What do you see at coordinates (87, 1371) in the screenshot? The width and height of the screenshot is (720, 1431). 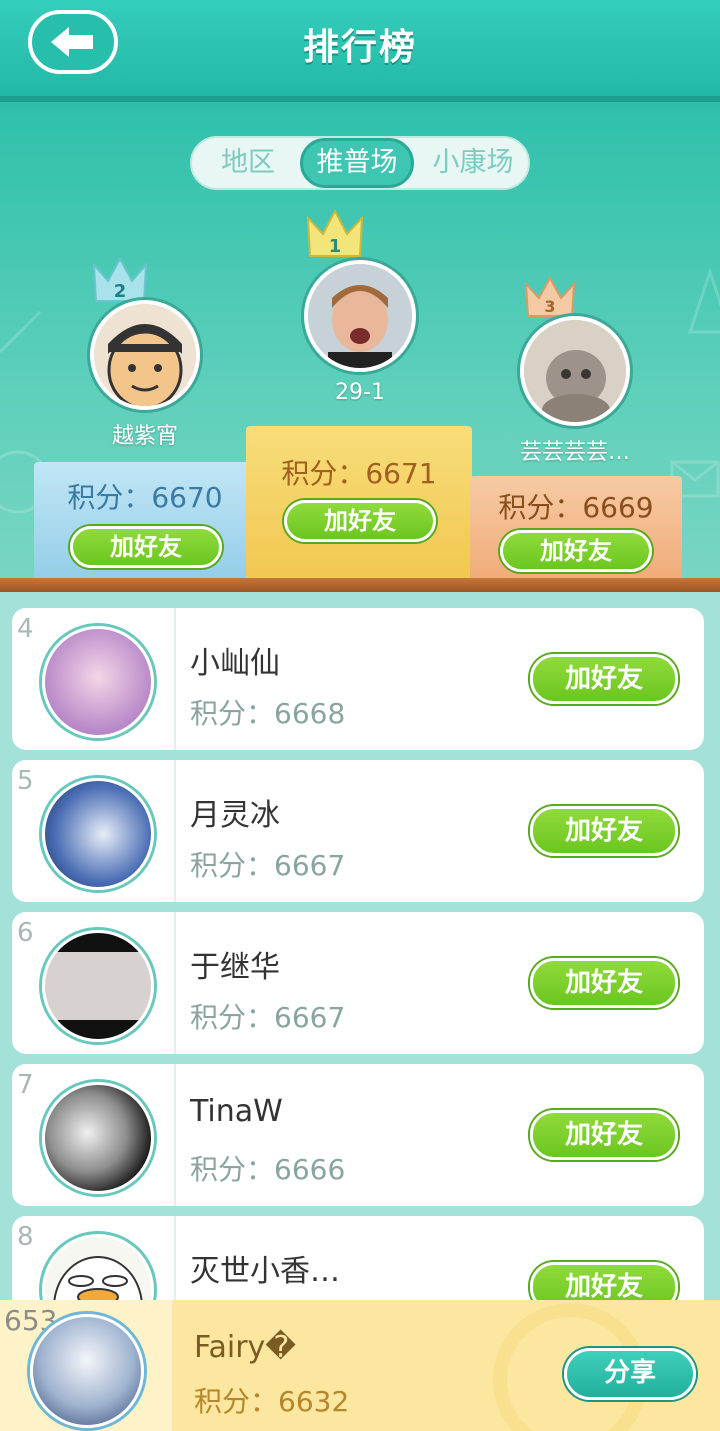 I see `my-avatar` at bounding box center [87, 1371].